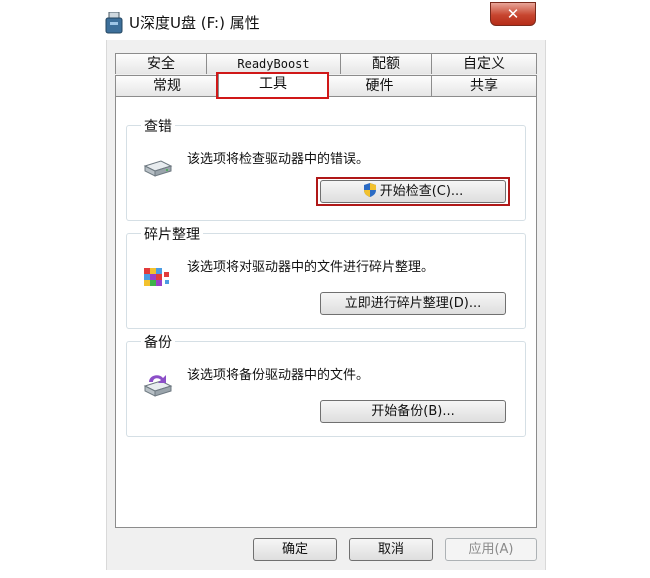 This screenshot has width=650, height=578. I want to click on ok-button: 确定, so click(295, 549).